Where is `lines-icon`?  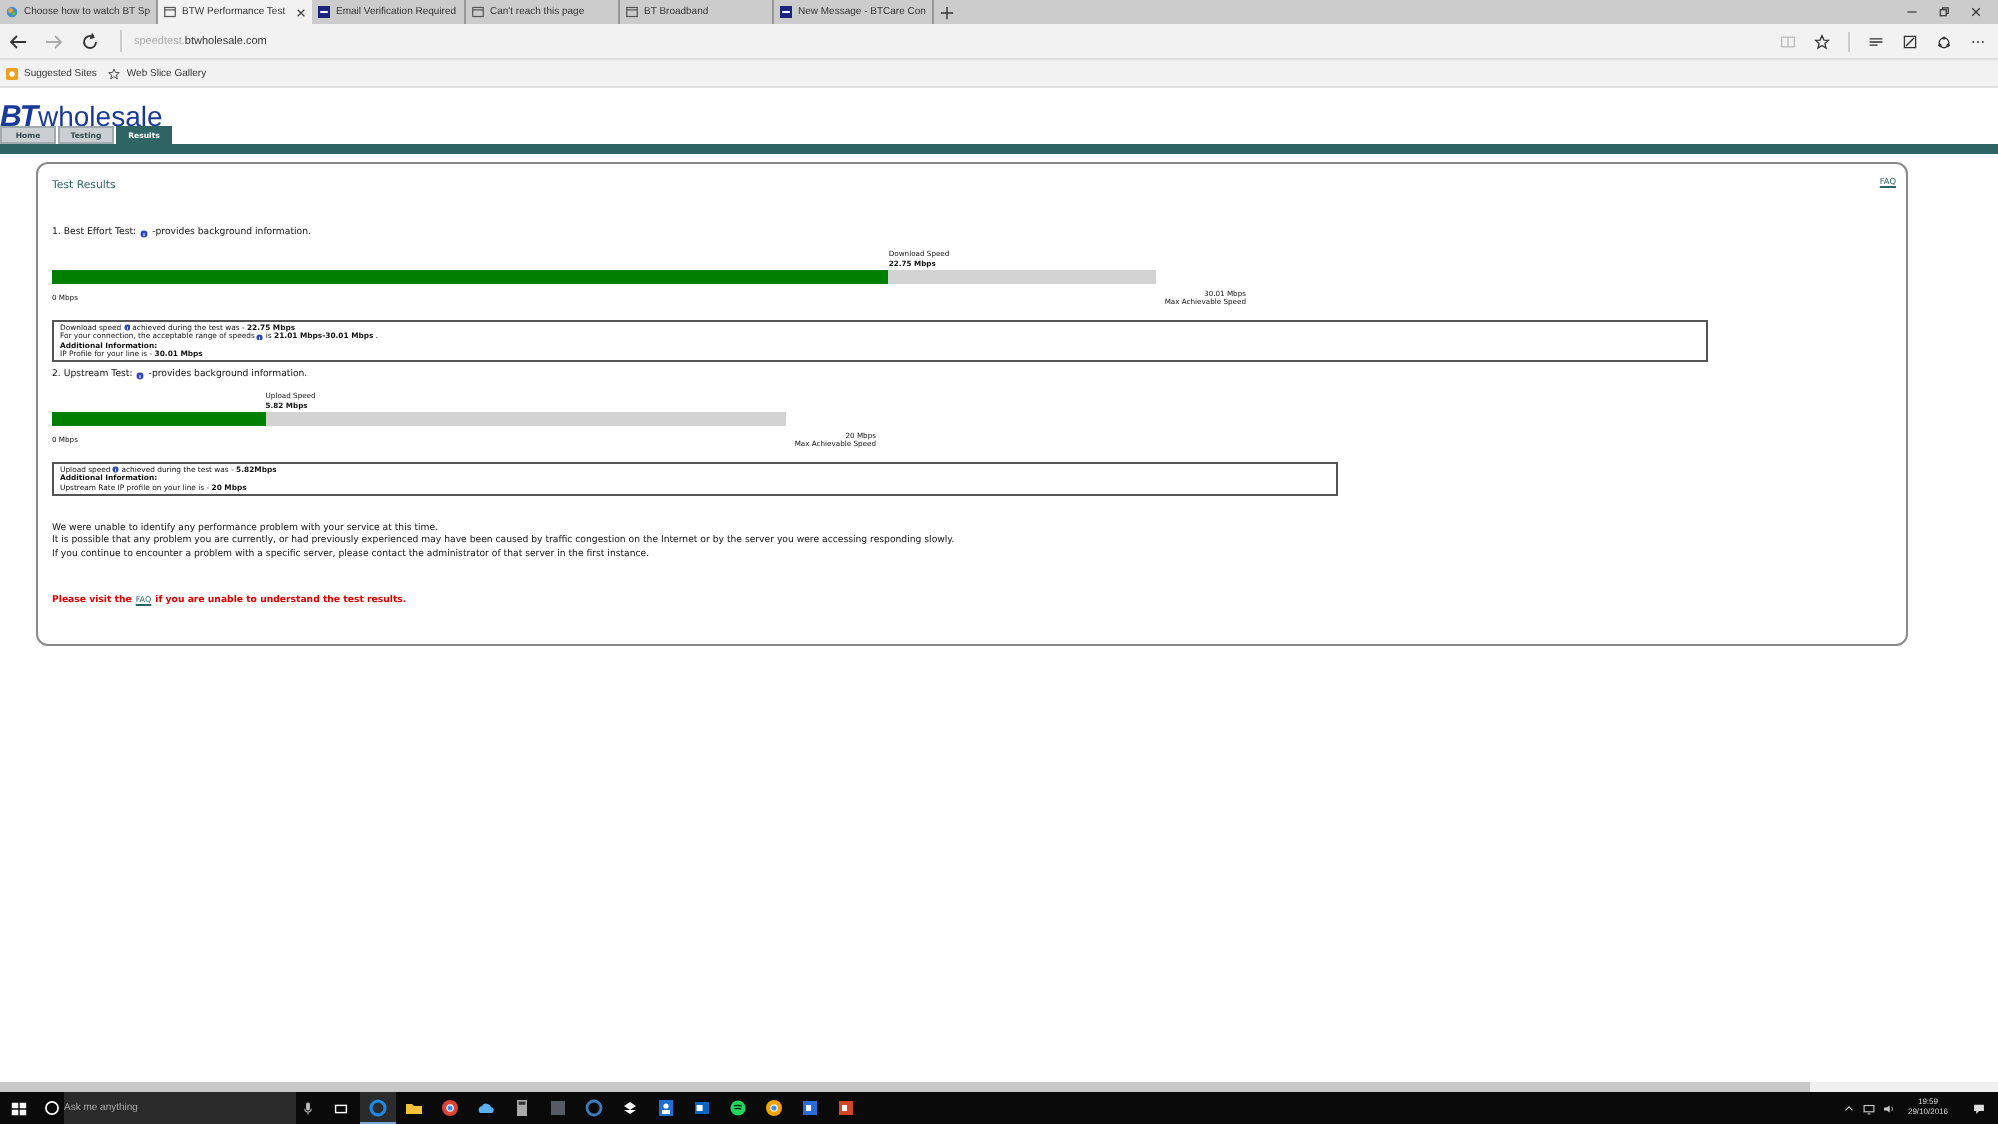
lines-icon is located at coordinates (1876, 41).